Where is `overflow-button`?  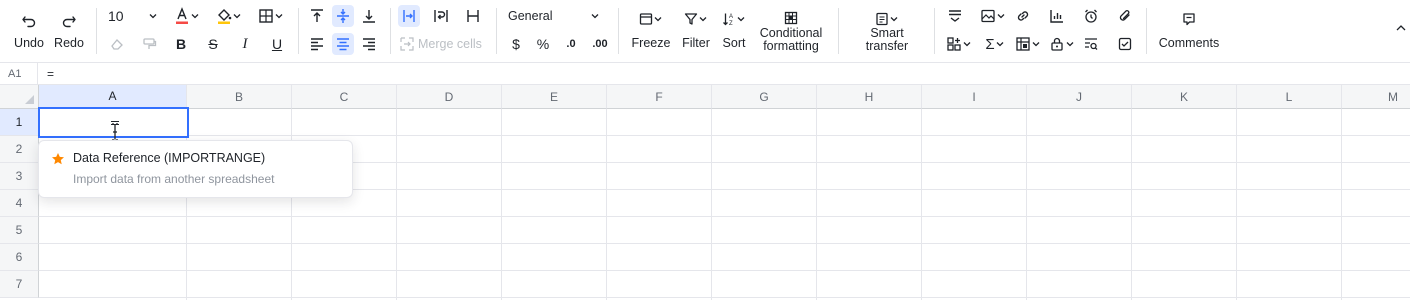 overflow-button is located at coordinates (409, 16).